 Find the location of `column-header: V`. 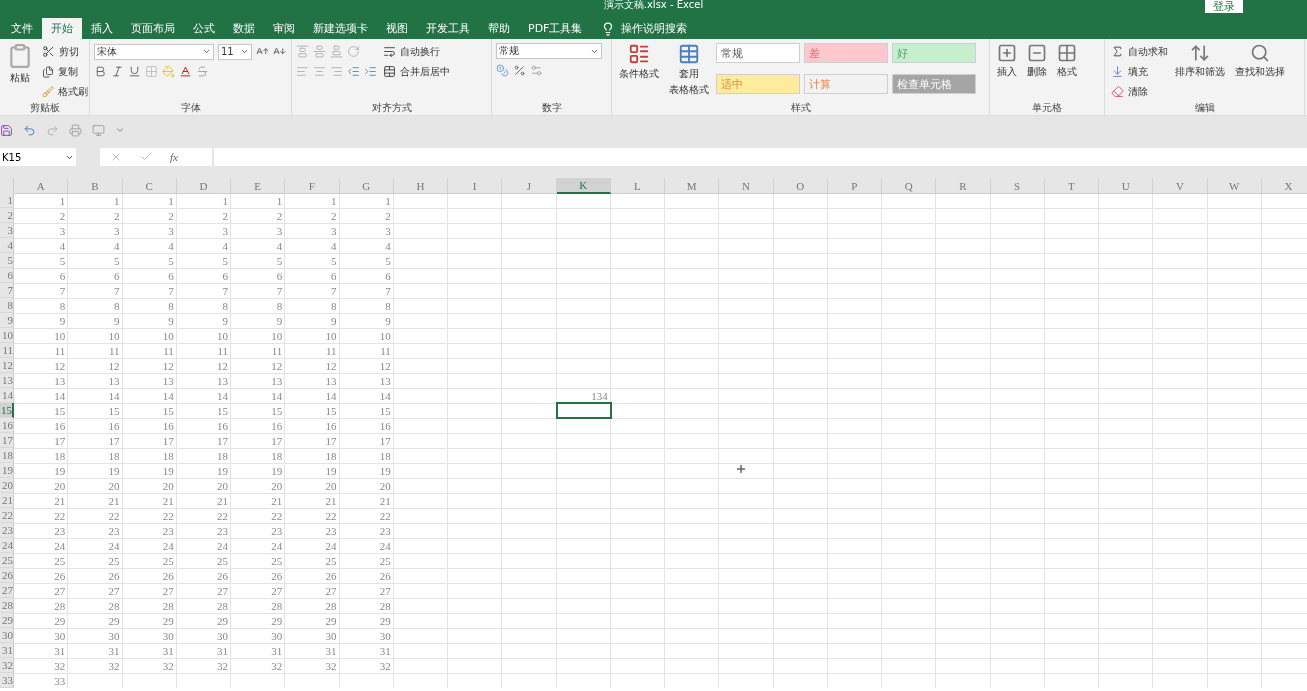

column-header: V is located at coordinates (1180, 186).